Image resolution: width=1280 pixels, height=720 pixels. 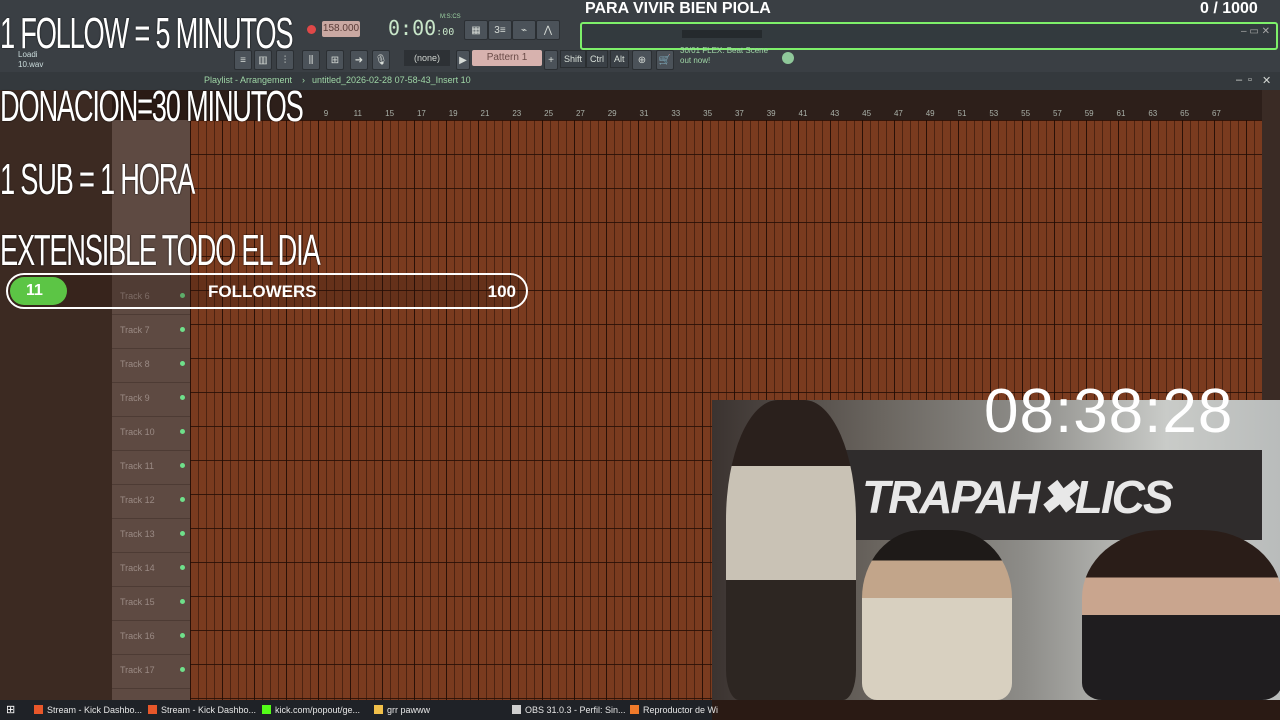 What do you see at coordinates (151, 671) in the screenshot?
I see `track-header: Track 17` at bounding box center [151, 671].